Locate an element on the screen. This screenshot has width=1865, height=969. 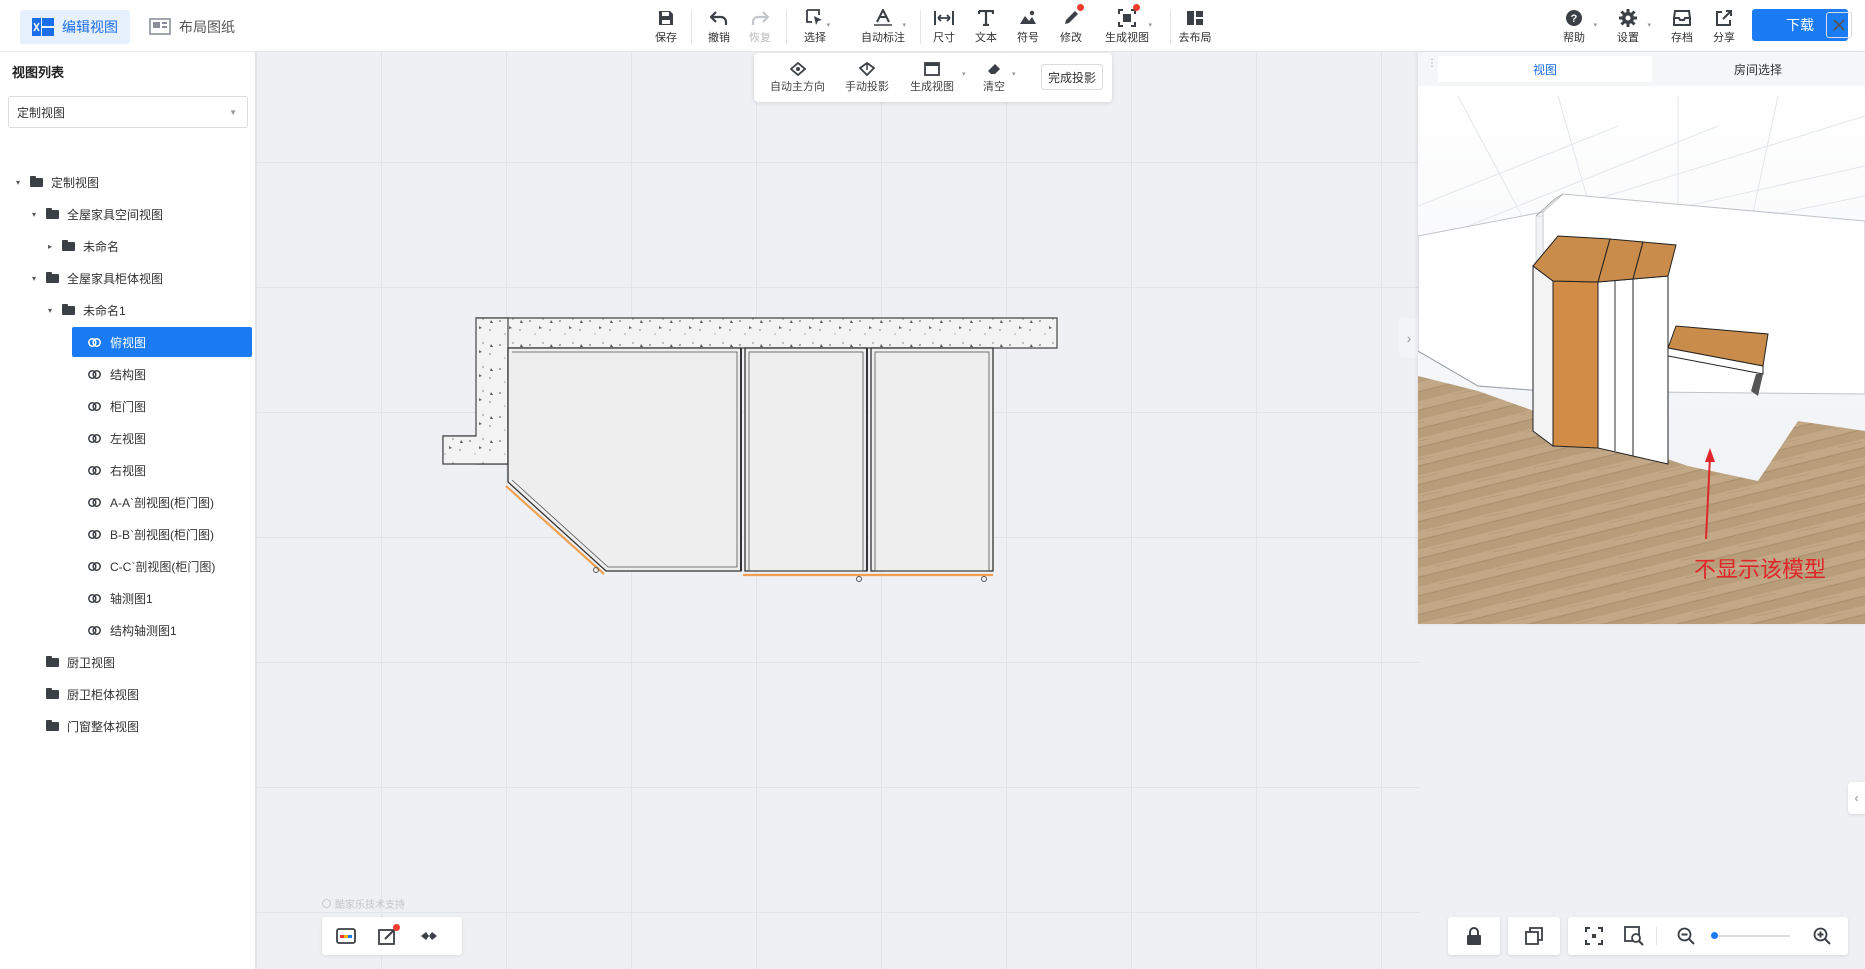
tree-item-label: 门窗整体视图 is located at coordinates (103, 726).